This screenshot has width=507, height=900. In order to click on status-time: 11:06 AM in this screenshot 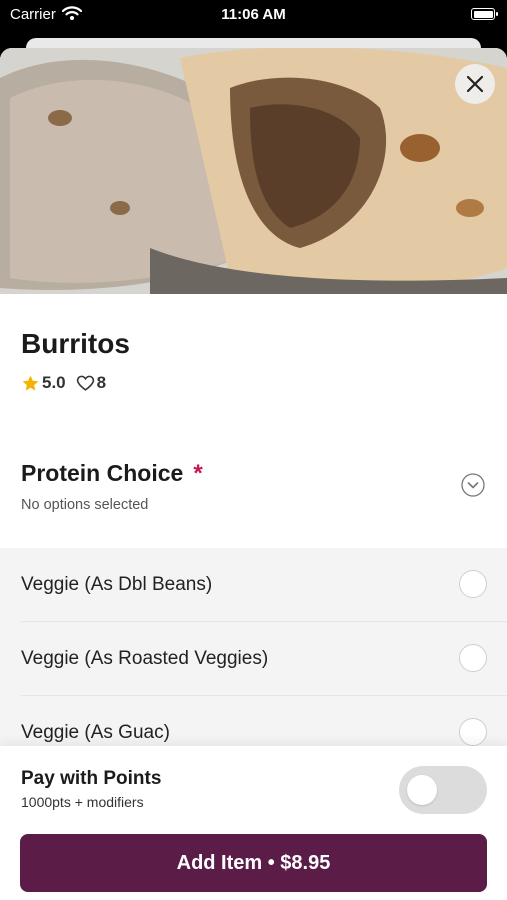, I will do `click(253, 14)`.